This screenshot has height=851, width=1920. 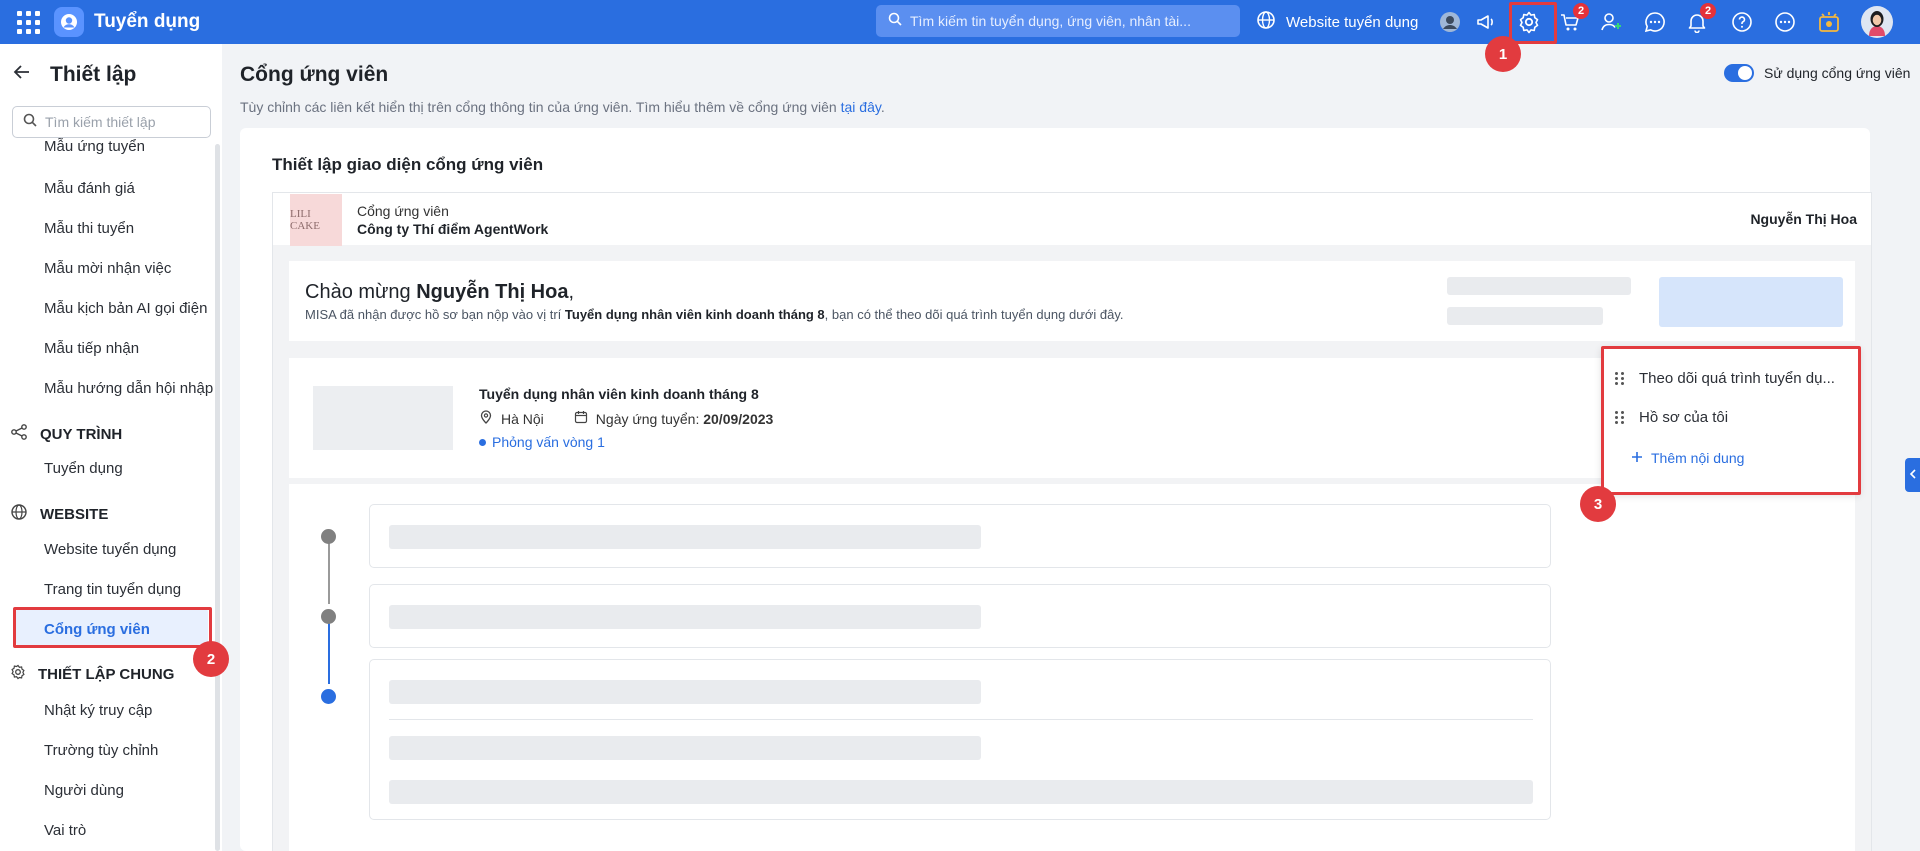 What do you see at coordinates (93, 74) in the screenshot?
I see `sidebar-title: Thiết lập` at bounding box center [93, 74].